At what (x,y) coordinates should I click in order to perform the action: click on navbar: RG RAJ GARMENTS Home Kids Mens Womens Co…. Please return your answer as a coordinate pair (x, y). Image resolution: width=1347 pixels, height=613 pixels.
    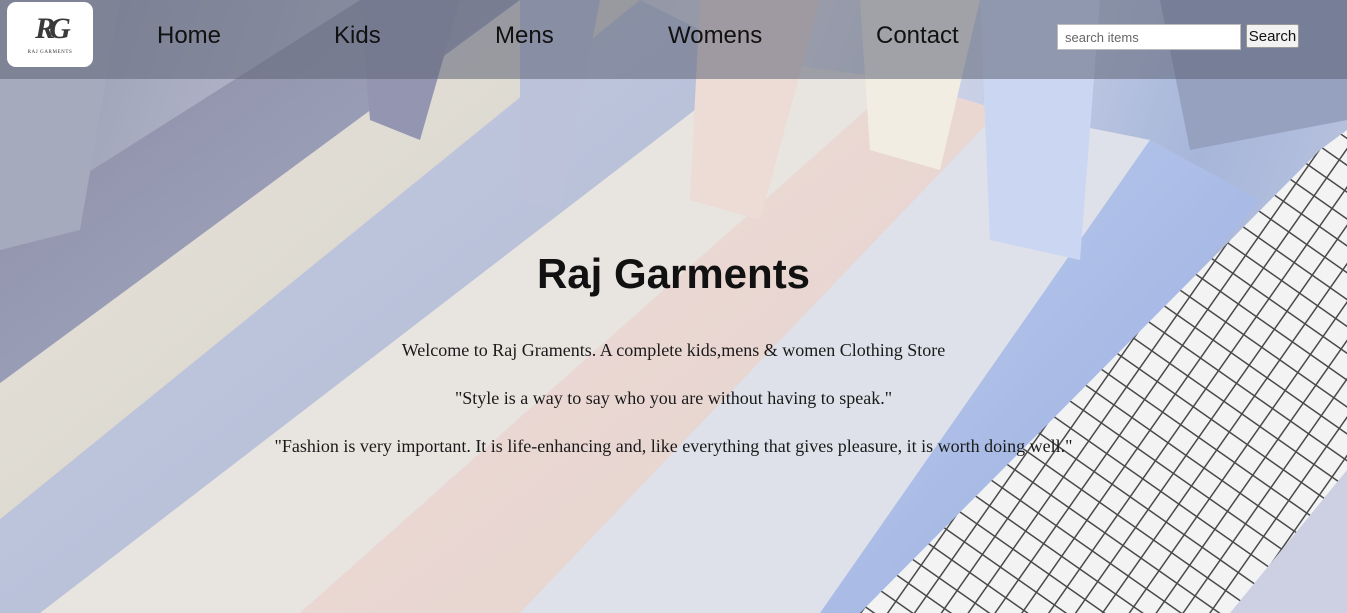
    Looking at the image, I should click on (673, 39).